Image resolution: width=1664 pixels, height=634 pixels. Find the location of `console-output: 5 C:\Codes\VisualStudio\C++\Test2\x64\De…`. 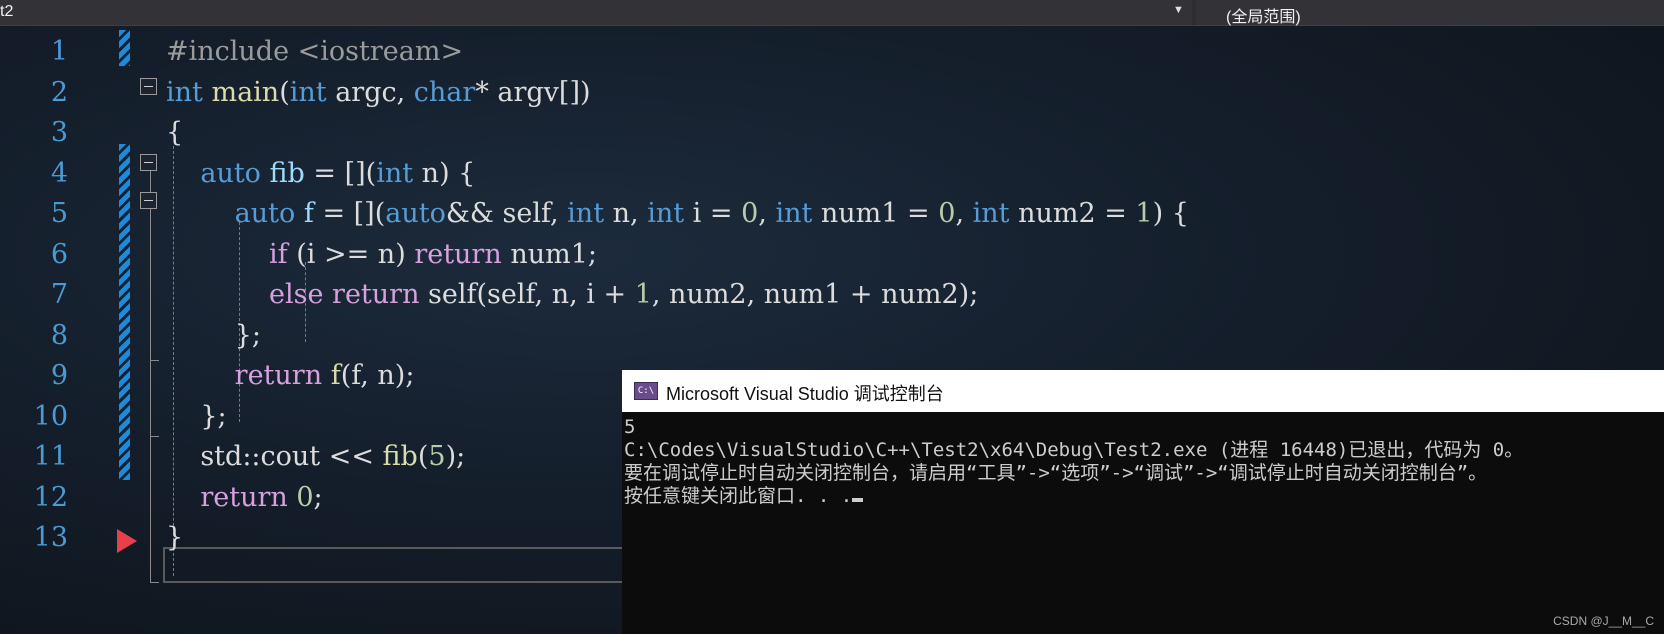

console-output: 5 C:\Codes\VisualStudio\C++\Test2\x64\De… is located at coordinates (1073, 462).